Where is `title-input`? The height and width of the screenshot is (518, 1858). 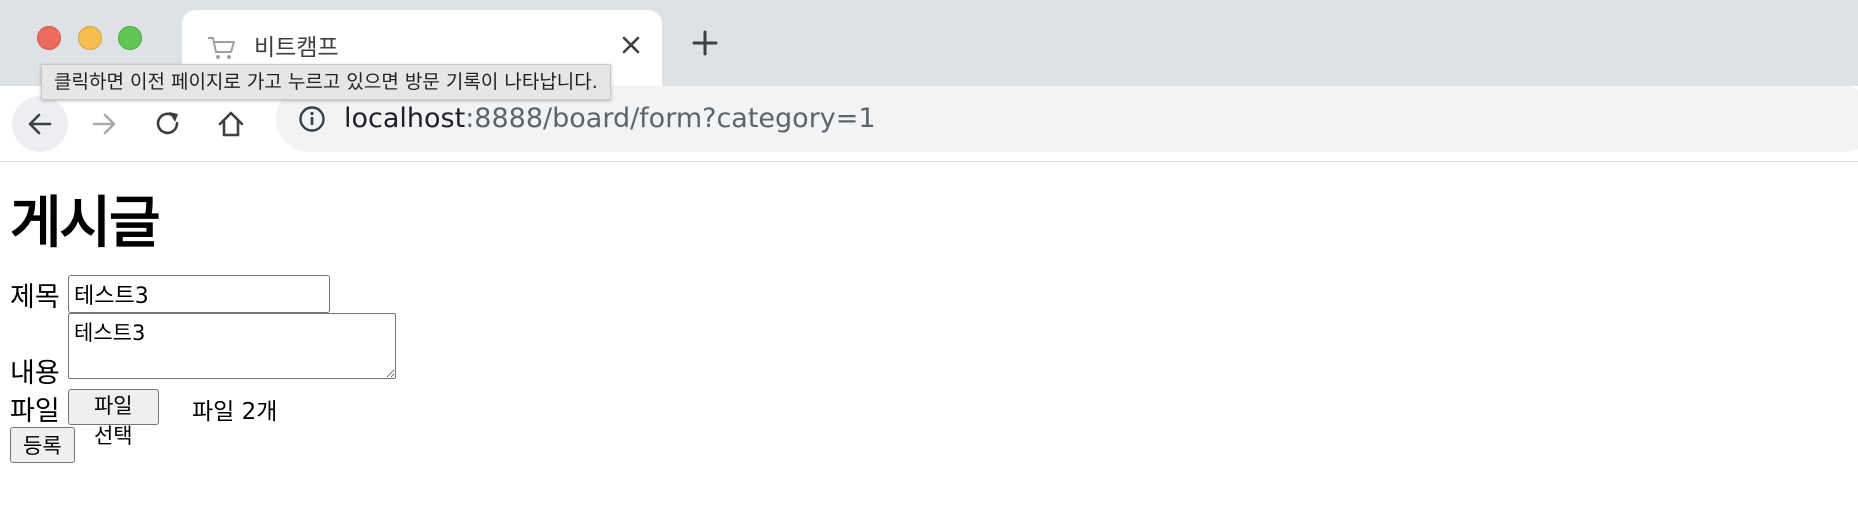 title-input is located at coordinates (199, 294).